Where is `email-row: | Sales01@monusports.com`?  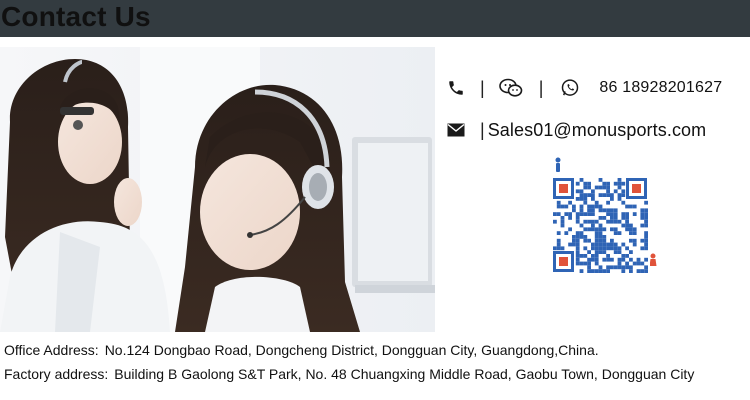
email-row: | Sales01@monusports.com is located at coordinates (576, 130).